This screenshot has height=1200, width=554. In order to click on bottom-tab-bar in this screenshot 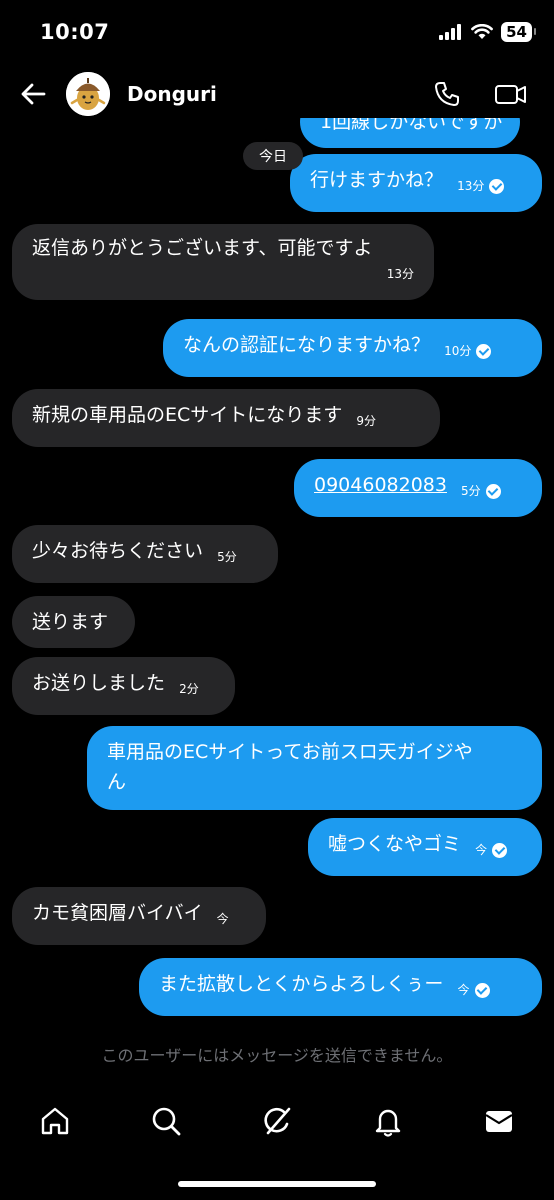, I will do `click(277, 1124)`.